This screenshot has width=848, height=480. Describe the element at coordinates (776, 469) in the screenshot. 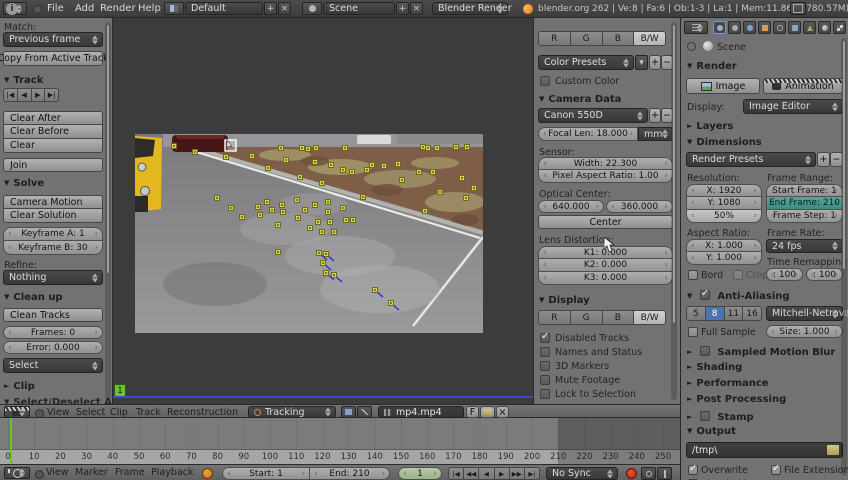

I see `file-extensions-checkbox` at that location.